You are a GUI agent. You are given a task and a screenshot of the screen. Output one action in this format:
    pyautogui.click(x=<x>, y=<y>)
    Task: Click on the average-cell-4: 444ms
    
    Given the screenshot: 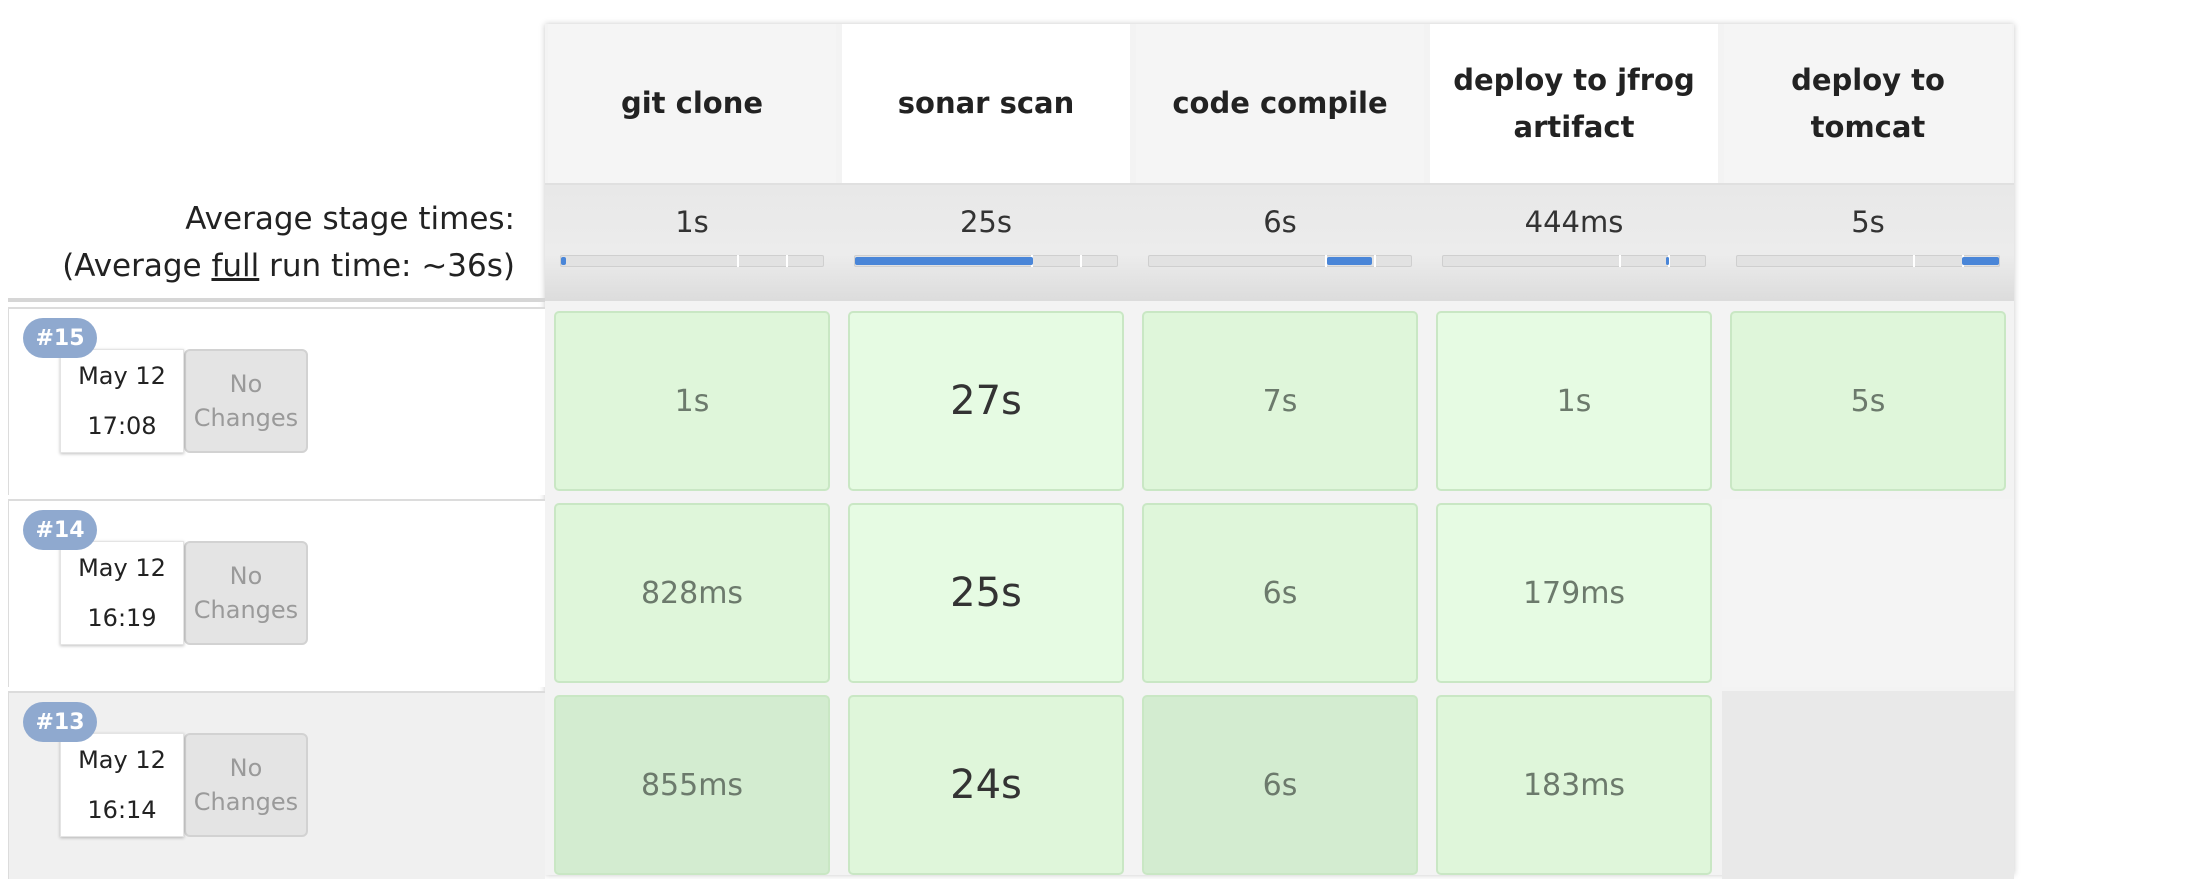 What is the action you would take?
    pyautogui.click(x=1574, y=242)
    